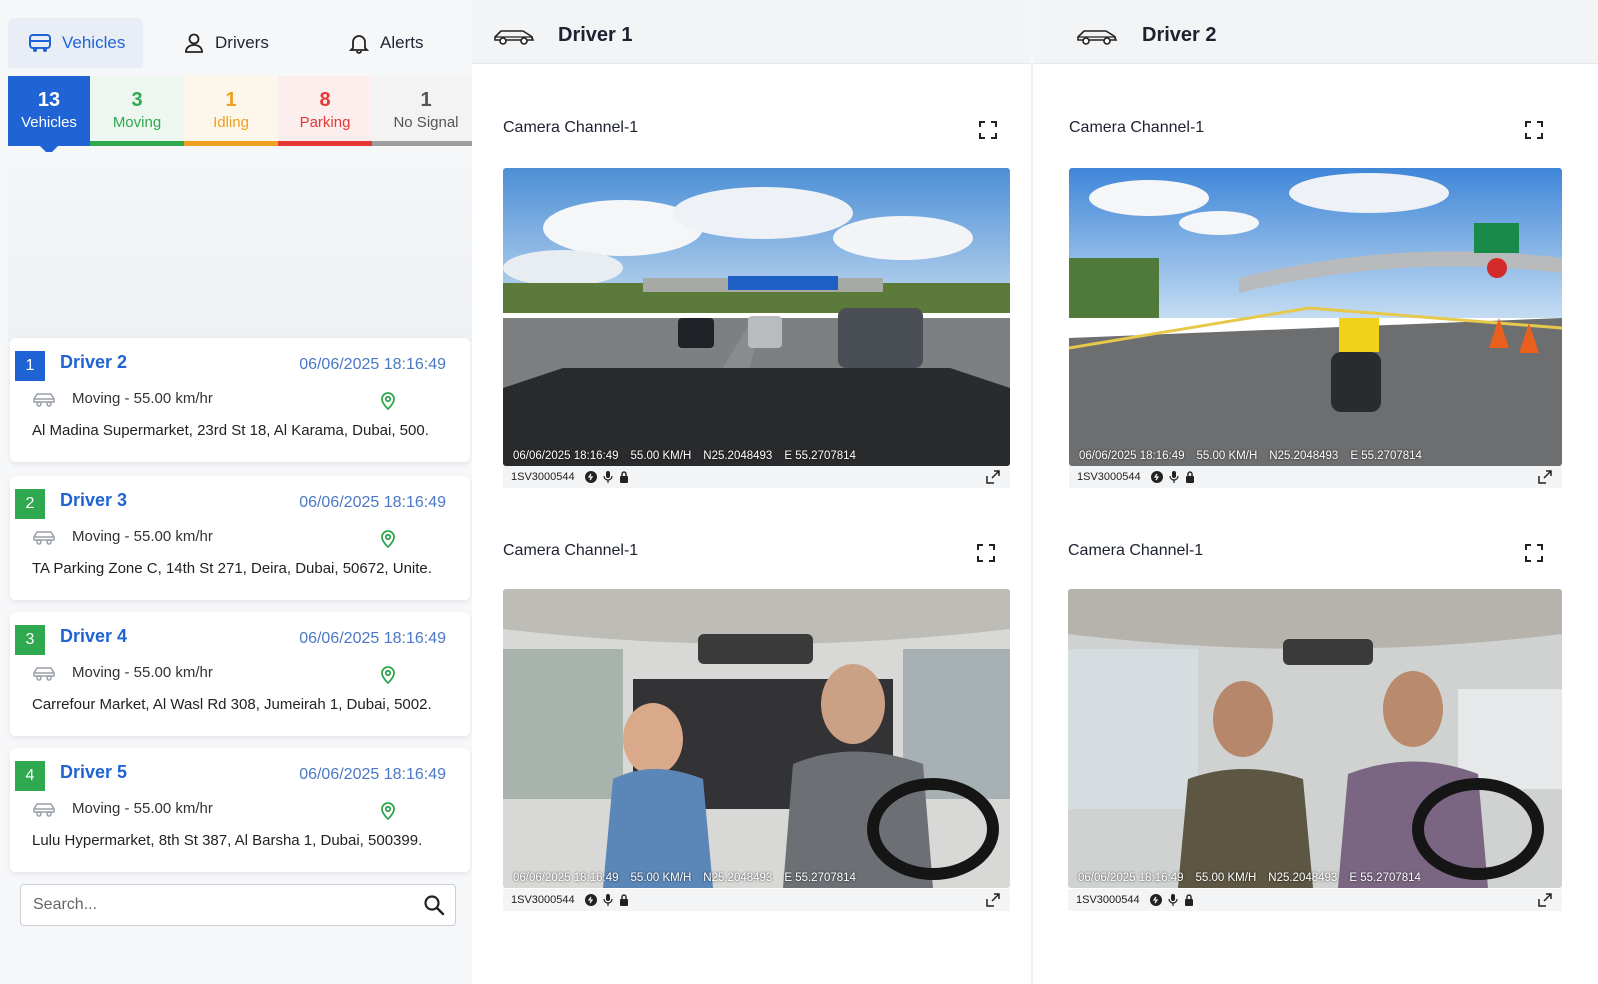 The width and height of the screenshot is (1598, 984). I want to click on search-icon, so click(434, 905).